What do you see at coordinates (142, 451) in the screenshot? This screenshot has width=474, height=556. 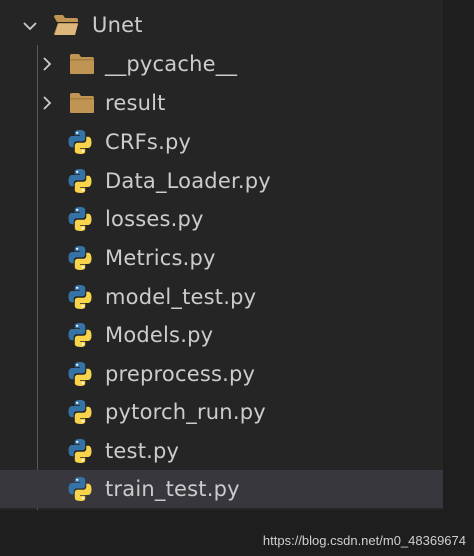 I see `file-label: test.py` at bounding box center [142, 451].